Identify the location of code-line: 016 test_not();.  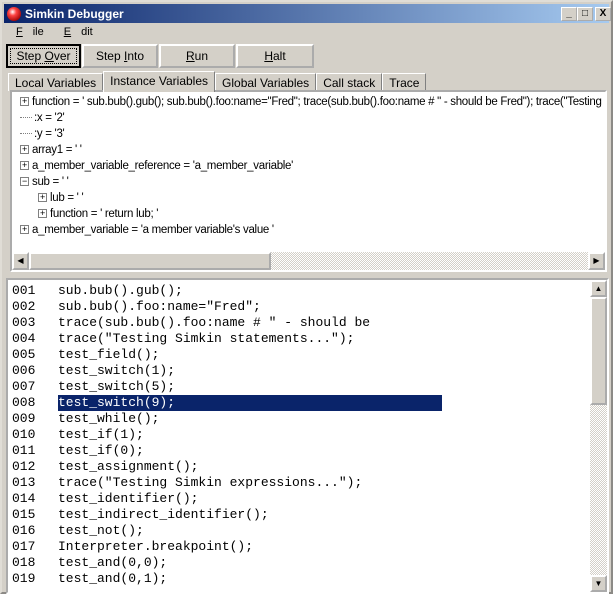
(78, 531).